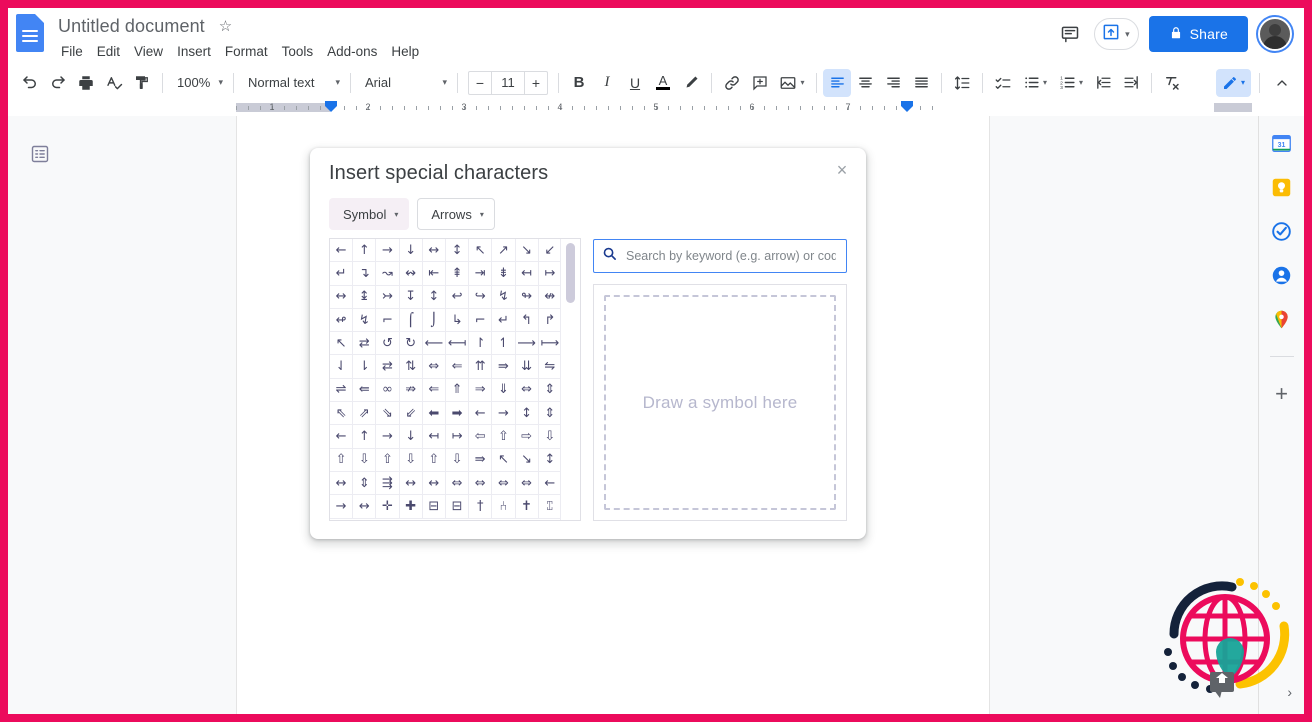 This screenshot has width=1312, height=722. Describe the element at coordinates (1282, 275) in the screenshot. I see `google-contacts-icon` at that location.